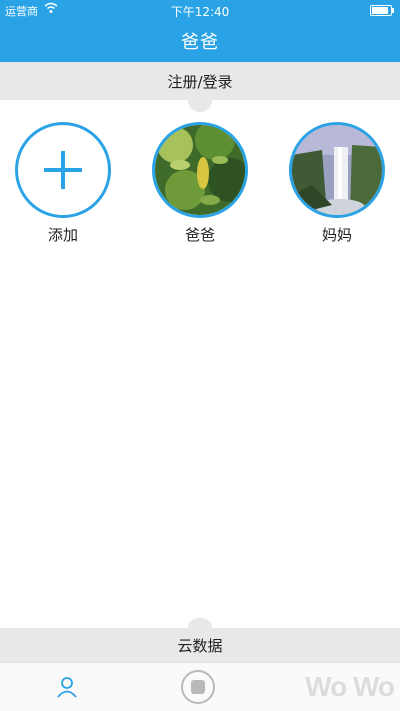 The image size is (400, 711). I want to click on login-register-label: 注册/登录, so click(200, 81).